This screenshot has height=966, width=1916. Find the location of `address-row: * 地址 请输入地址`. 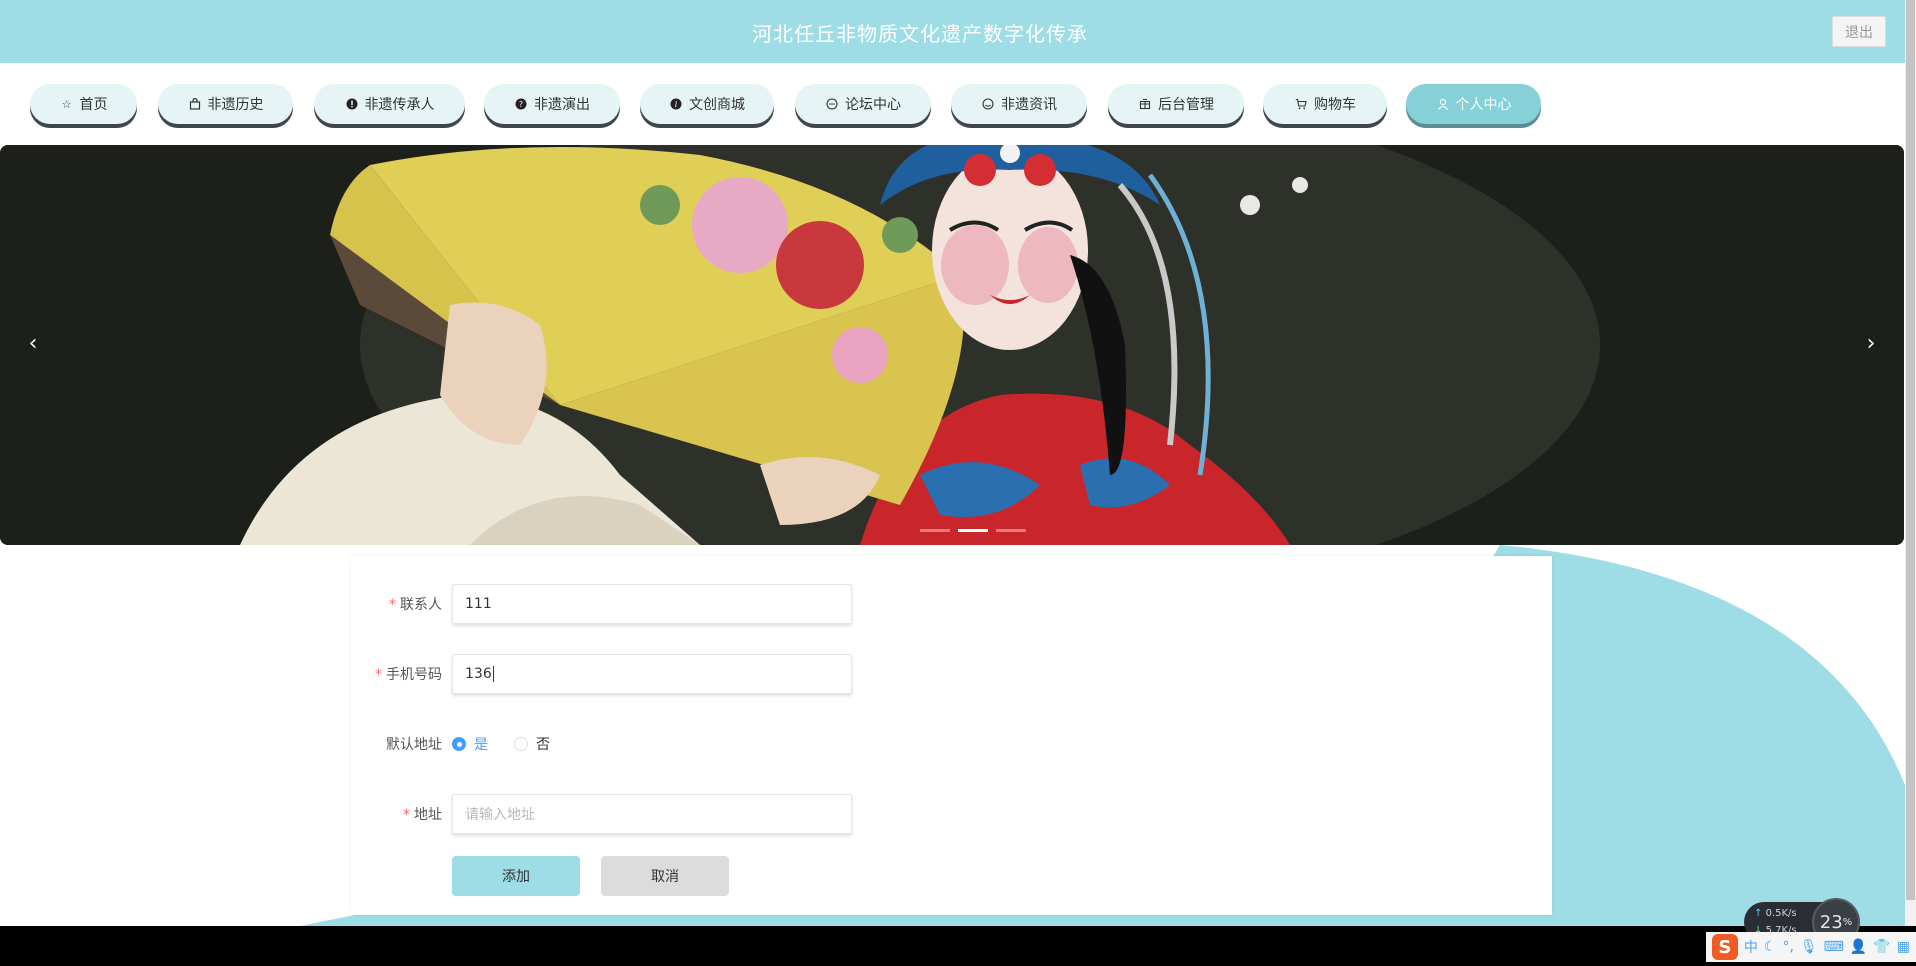

address-row: * 地址 请输入地址 is located at coordinates (601, 814).